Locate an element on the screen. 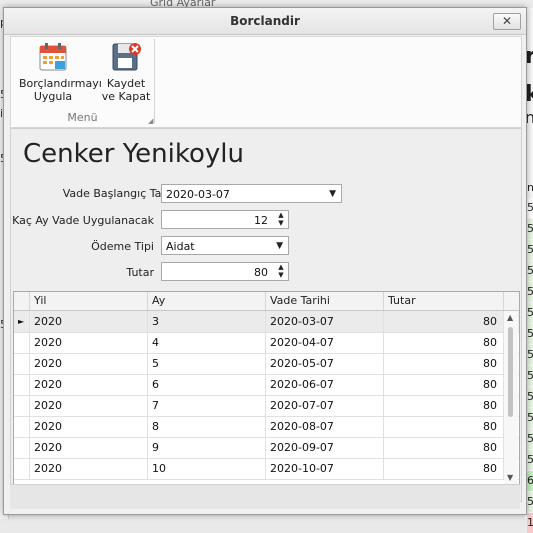 The image size is (533, 533). table-row: 2020 10 2020-10-07 80 is located at coordinates (266, 469).